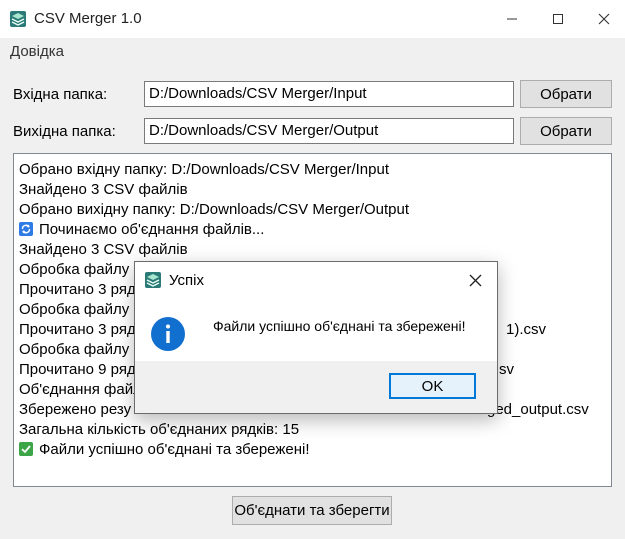 The height and width of the screenshot is (539, 625). Describe the element at coordinates (26, 449) in the screenshot. I see `check-emoji-icon` at that location.